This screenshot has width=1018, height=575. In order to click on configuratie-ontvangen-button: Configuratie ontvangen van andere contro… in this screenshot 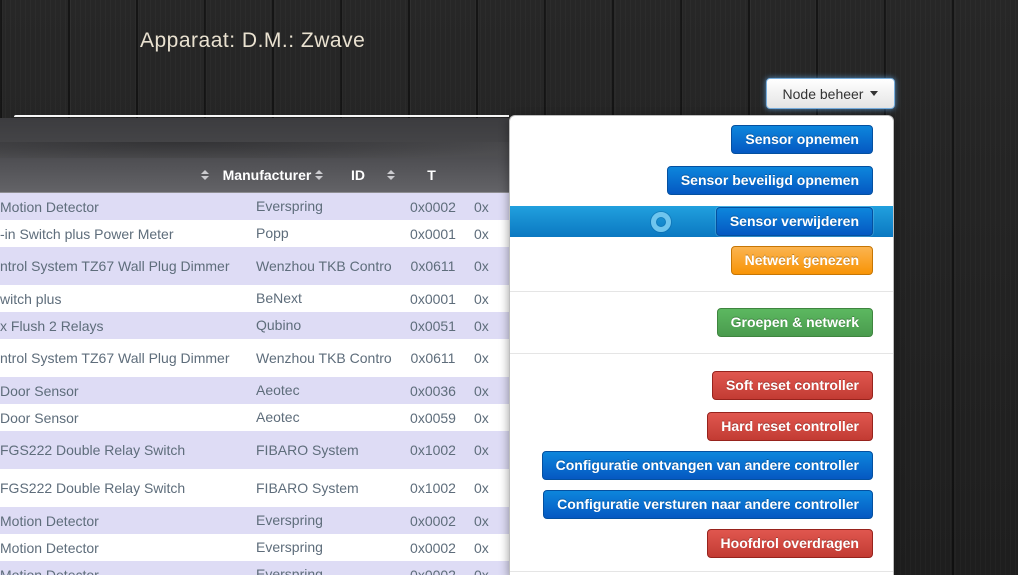, I will do `click(707, 465)`.